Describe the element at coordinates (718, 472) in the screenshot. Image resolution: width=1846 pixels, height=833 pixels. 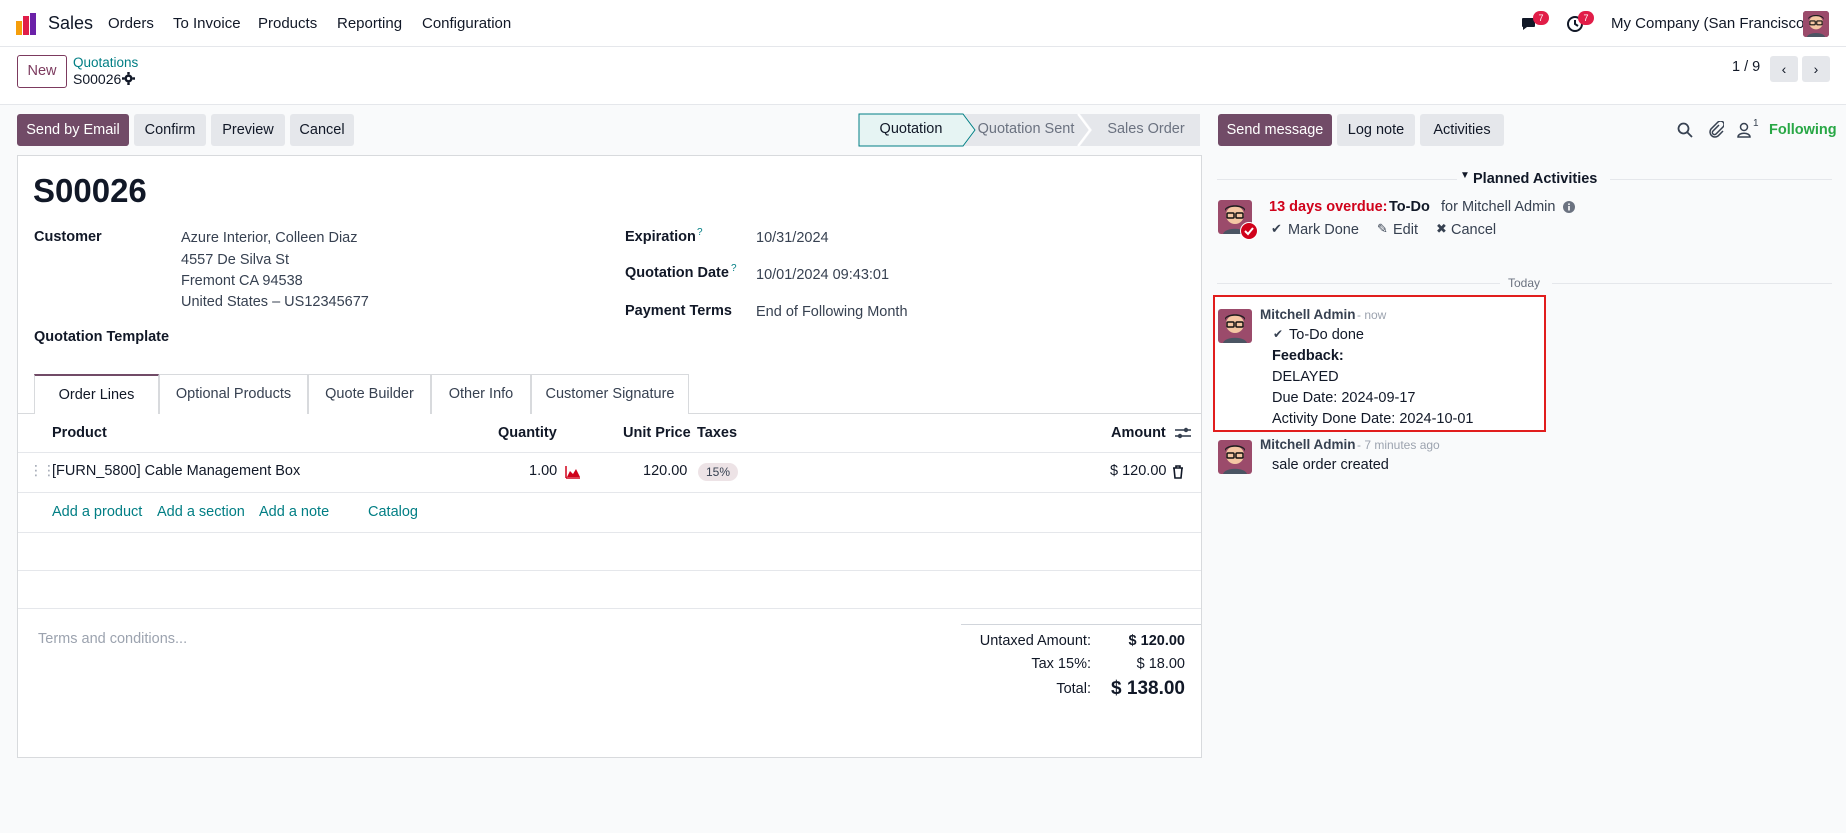
I see `tax-tag: 15%` at that location.